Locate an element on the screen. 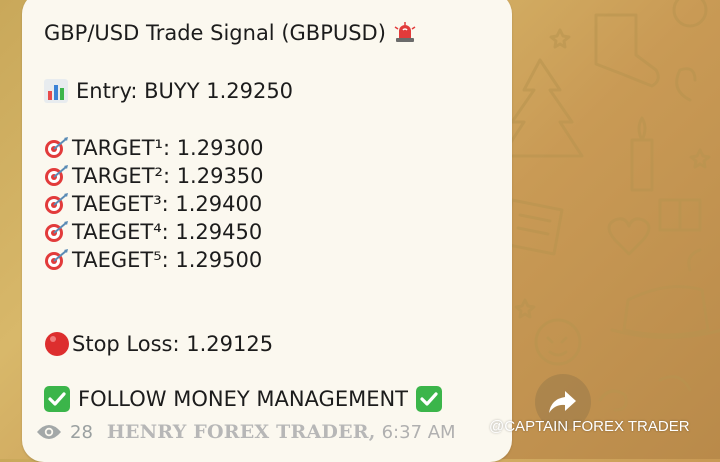 The width and height of the screenshot is (720, 462). message-footer: 28 HENRY FOREX TRADER, 6:37 AM is located at coordinates (246, 432).